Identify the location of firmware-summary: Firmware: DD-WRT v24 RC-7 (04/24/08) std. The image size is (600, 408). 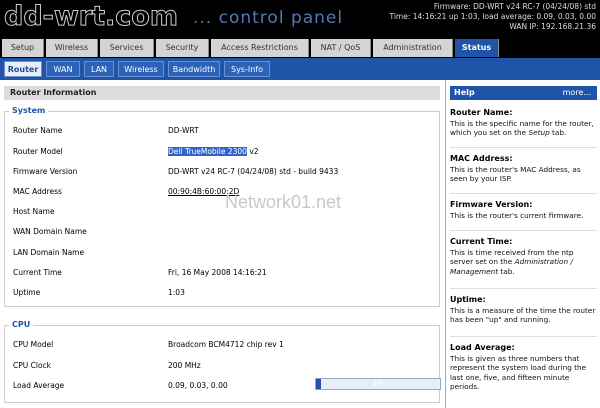
(514, 6).